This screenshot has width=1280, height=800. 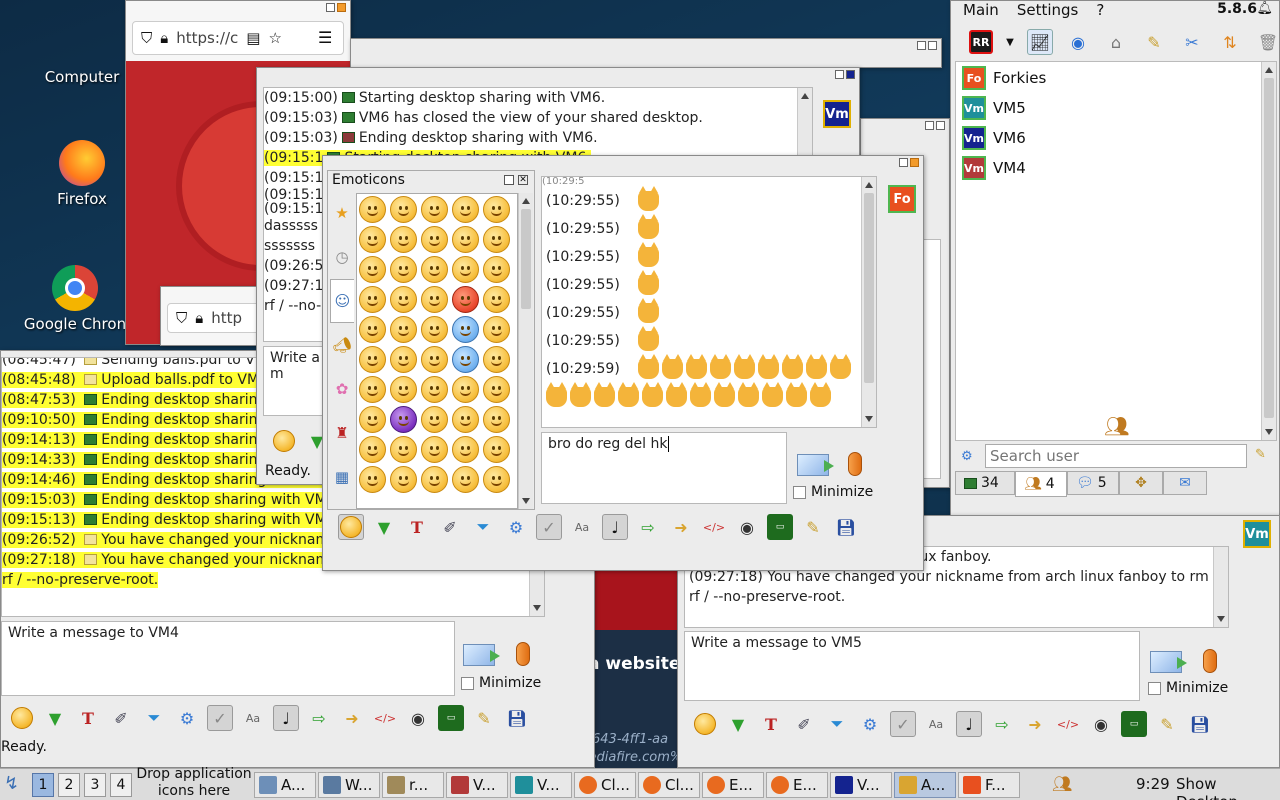 What do you see at coordinates (342, 477) in the screenshot?
I see `category-symbols-icon: ▦` at bounding box center [342, 477].